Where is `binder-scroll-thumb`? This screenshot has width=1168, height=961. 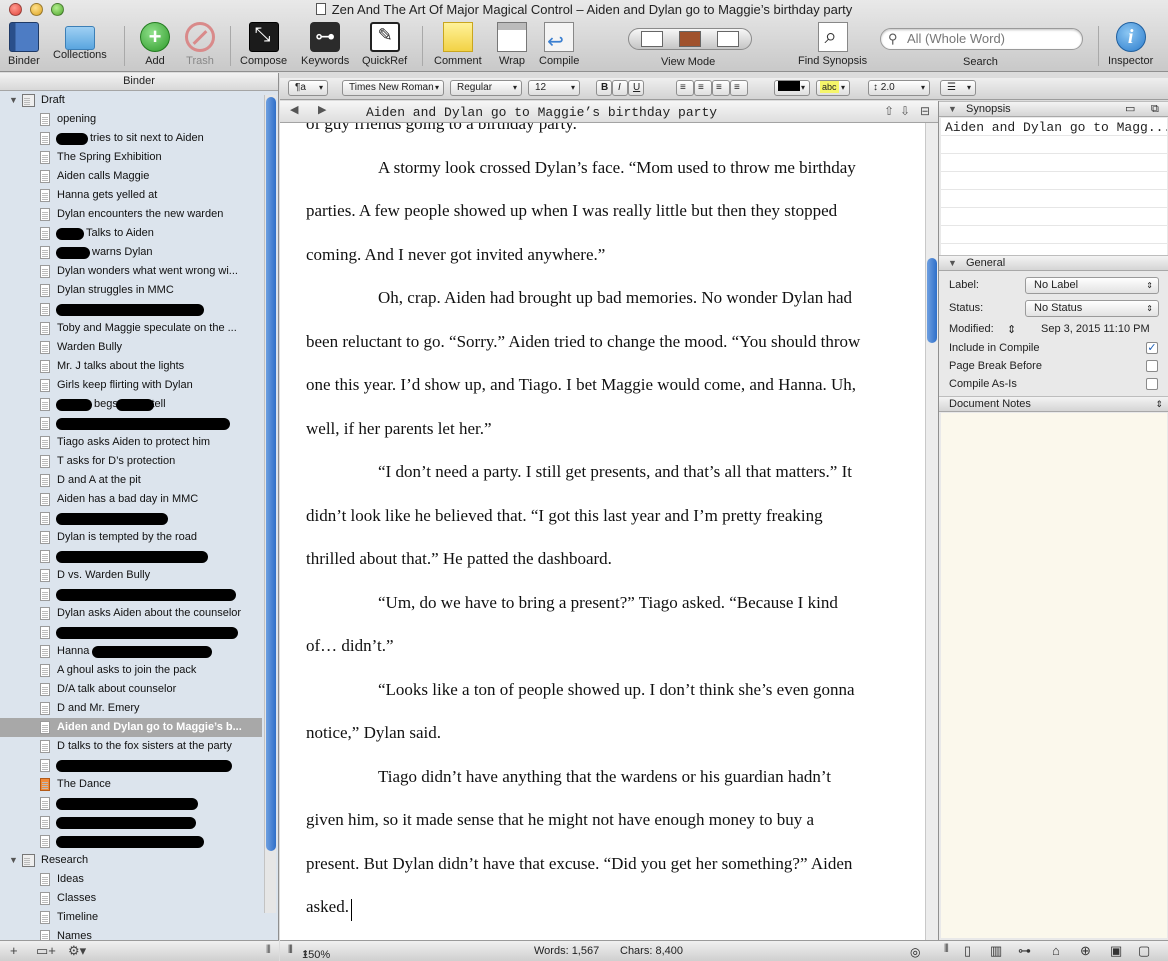 binder-scroll-thumb is located at coordinates (271, 474).